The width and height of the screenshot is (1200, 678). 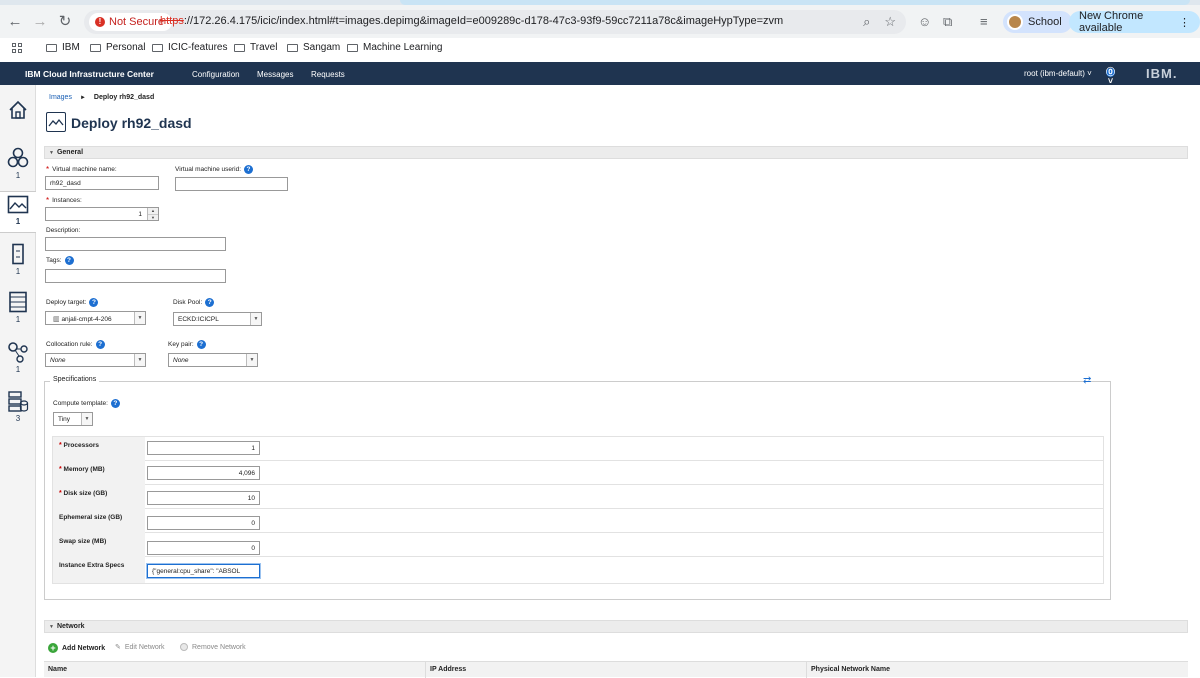 I want to click on sidebar: 1 1 1 1 1 3, so click(x=18, y=381).